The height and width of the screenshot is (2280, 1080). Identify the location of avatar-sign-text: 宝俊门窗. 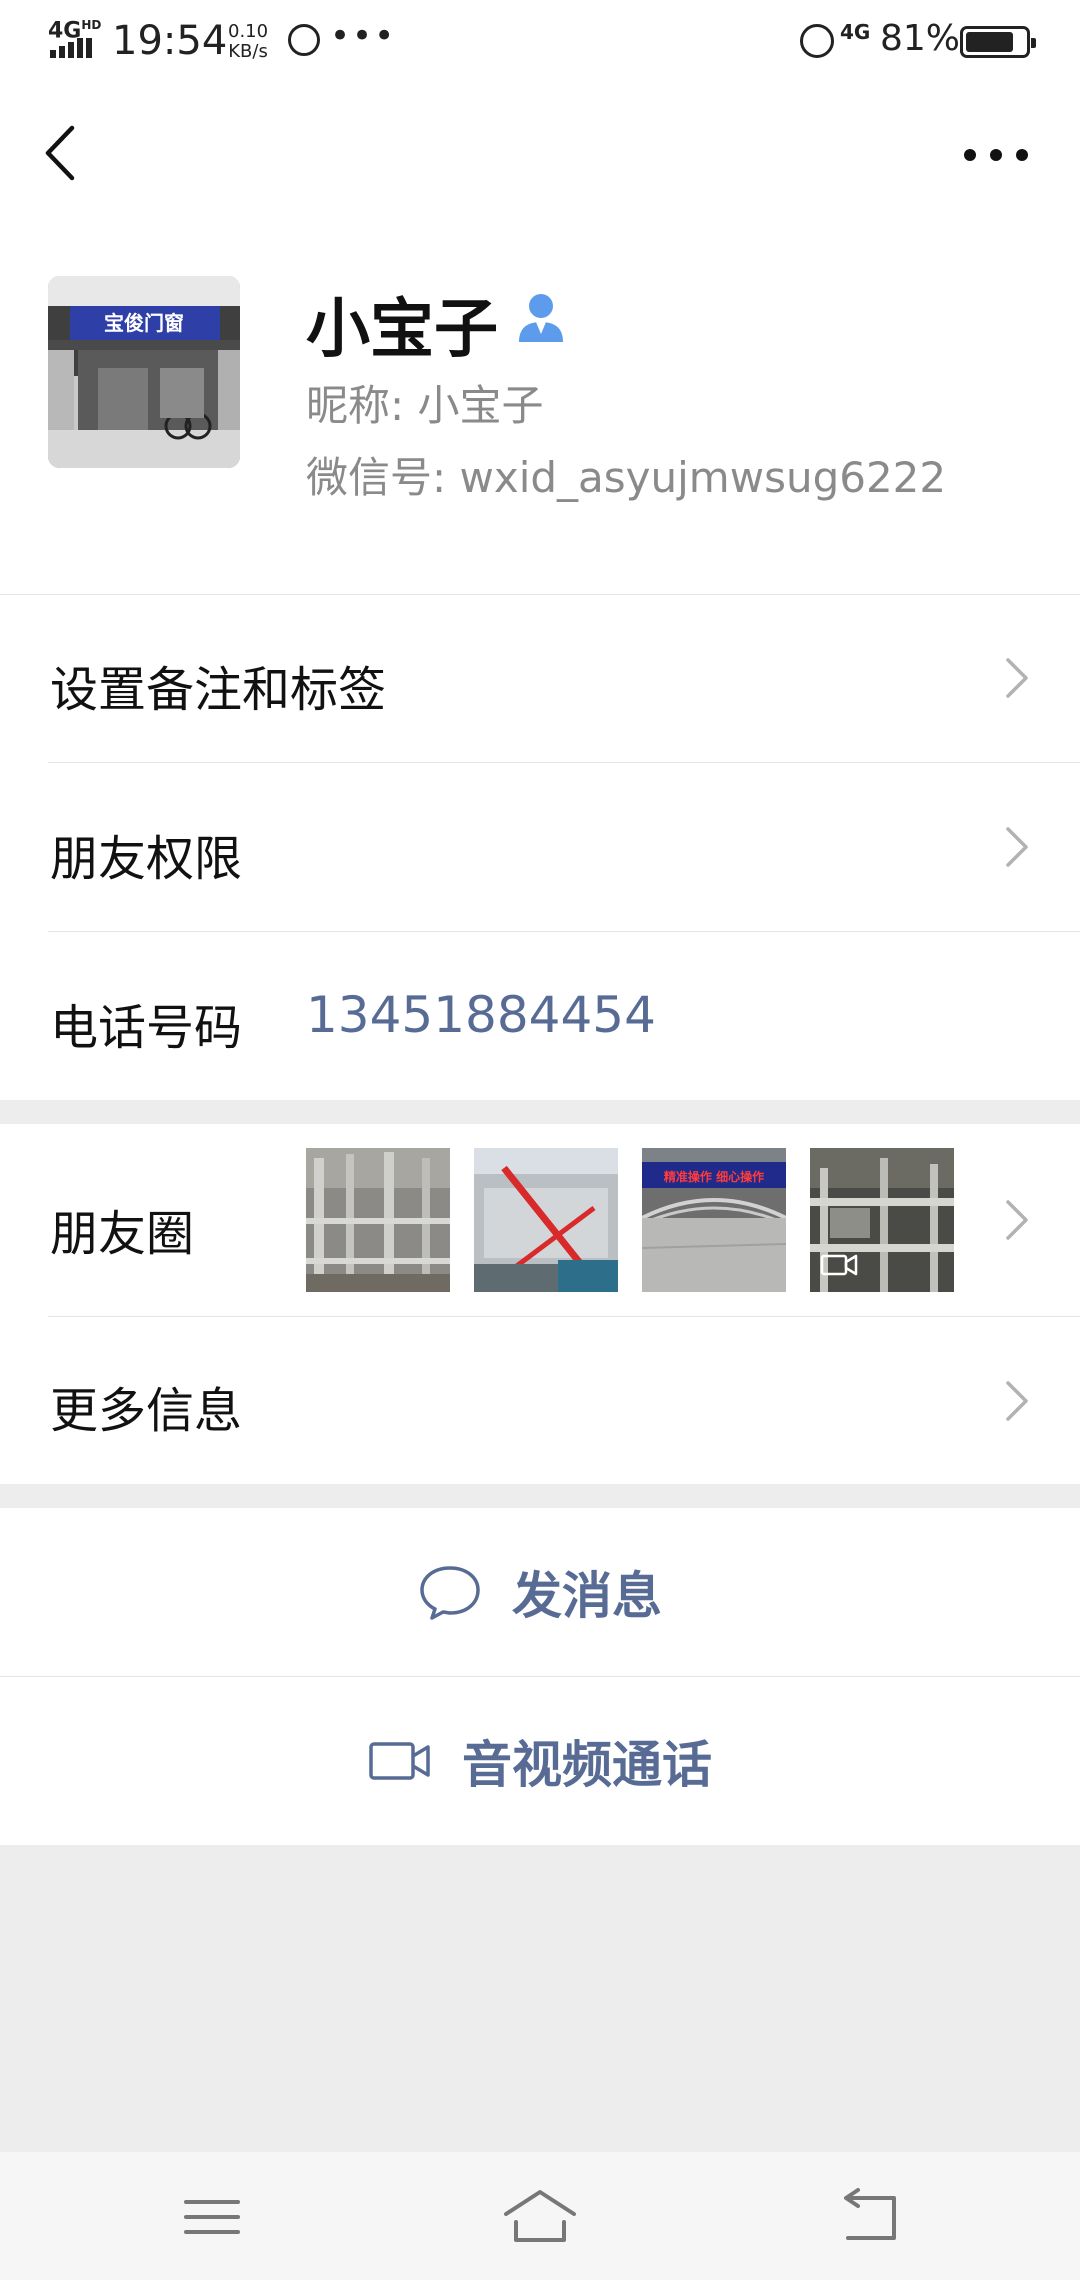
(144, 323).